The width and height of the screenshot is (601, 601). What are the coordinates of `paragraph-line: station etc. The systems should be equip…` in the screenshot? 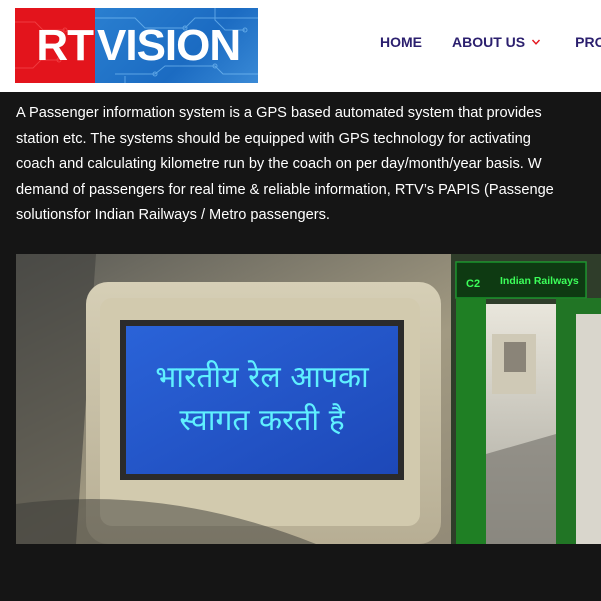 It's located at (273, 138).